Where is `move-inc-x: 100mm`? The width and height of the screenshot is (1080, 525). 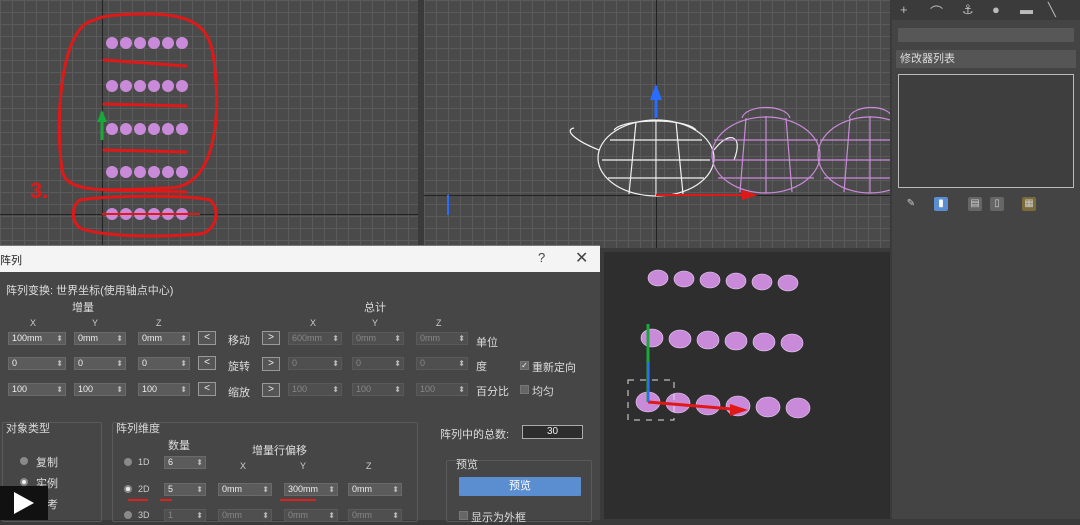
move-inc-x: 100mm is located at coordinates (37, 338).